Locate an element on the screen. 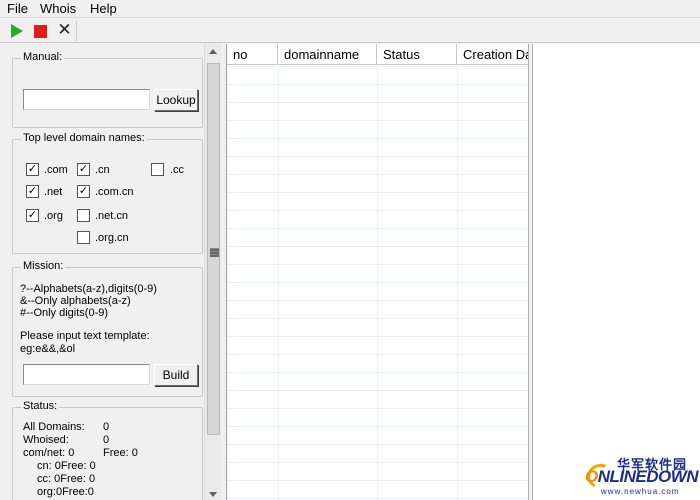 The image size is (700, 500). manual-group: Manual: Lookup is located at coordinates (107, 89).